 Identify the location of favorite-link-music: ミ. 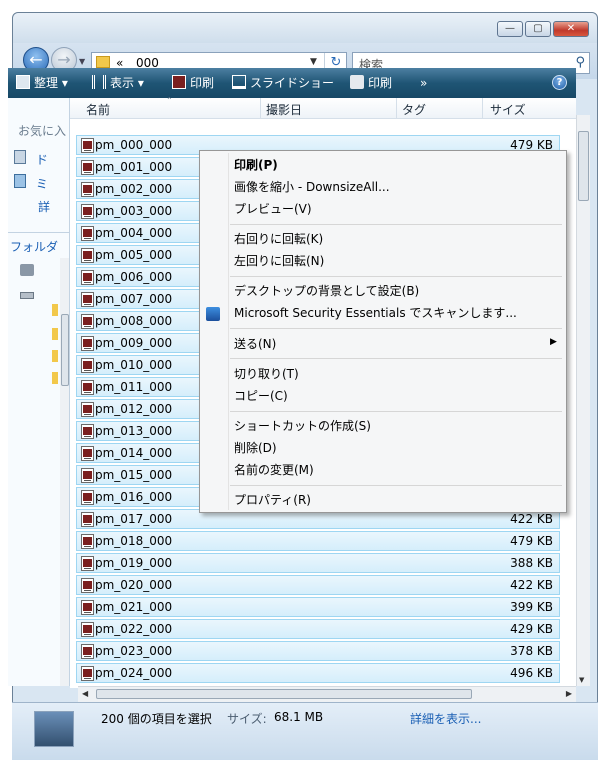
(31, 183).